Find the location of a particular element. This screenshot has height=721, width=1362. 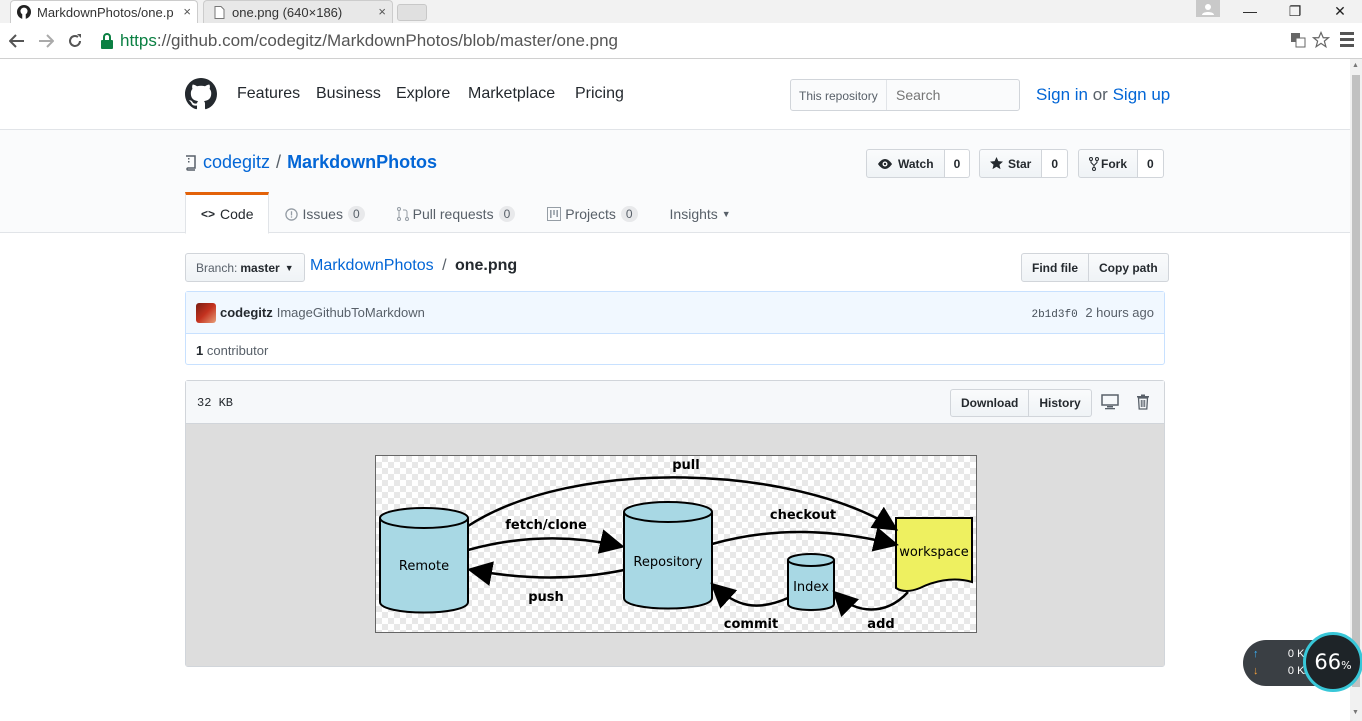

url-scheme: https is located at coordinates (138, 40).